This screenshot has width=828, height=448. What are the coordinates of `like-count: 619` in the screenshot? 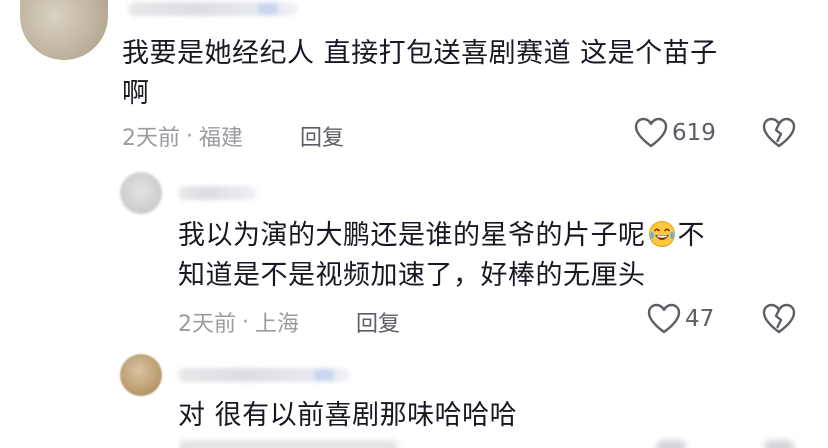 It's located at (694, 133).